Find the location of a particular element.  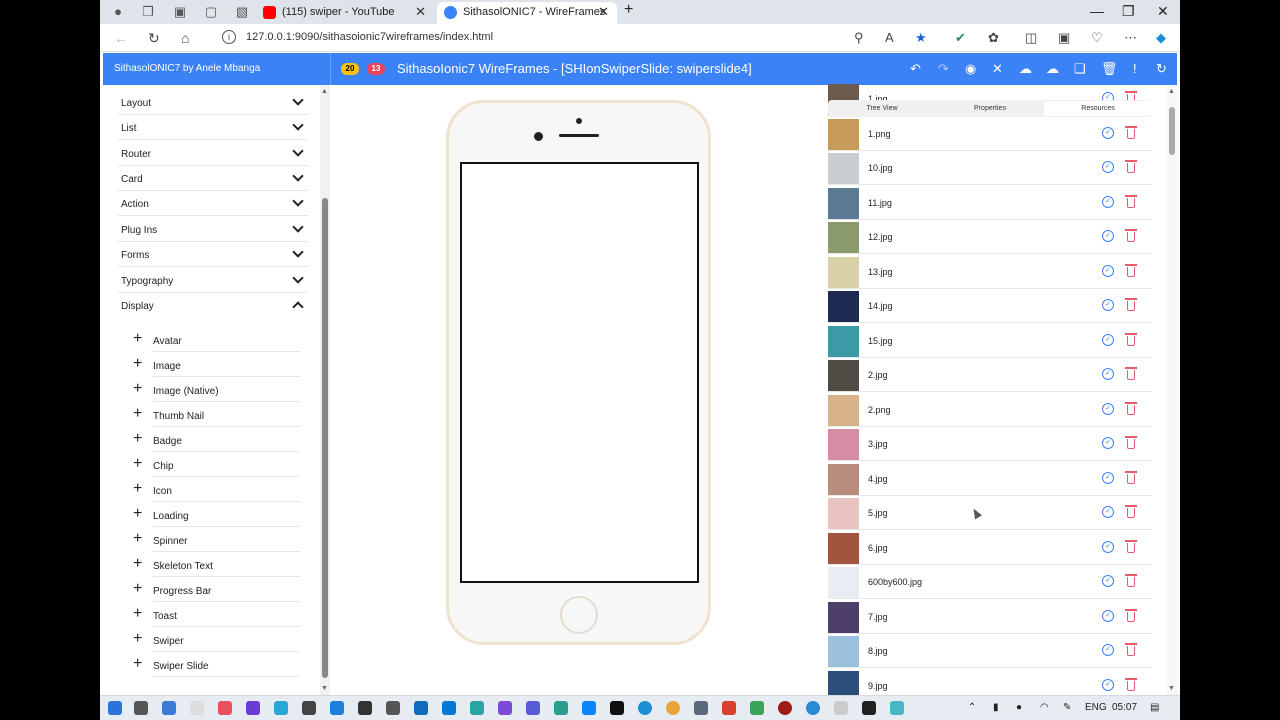

resource-item: 2.png ✓ is located at coordinates (990, 410).